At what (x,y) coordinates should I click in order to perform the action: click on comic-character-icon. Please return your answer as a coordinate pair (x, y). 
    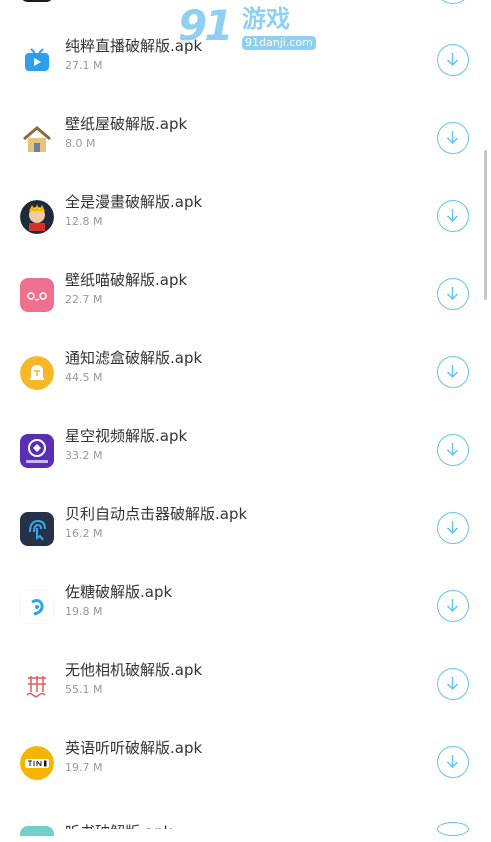
    Looking at the image, I should click on (37, 217).